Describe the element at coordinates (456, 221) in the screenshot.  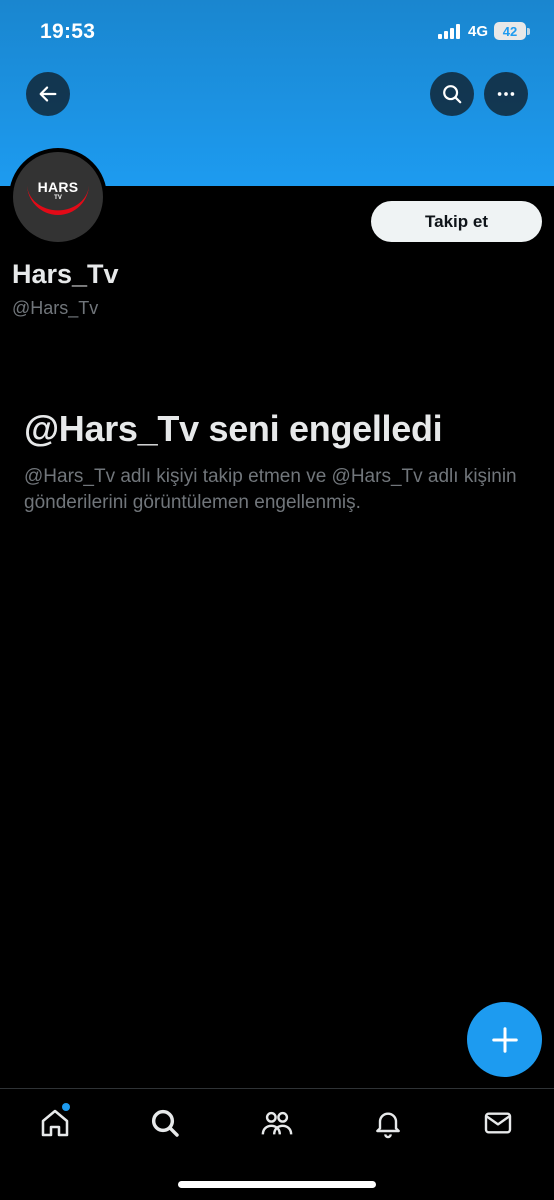
I see `follow-button: Takip et` at that location.